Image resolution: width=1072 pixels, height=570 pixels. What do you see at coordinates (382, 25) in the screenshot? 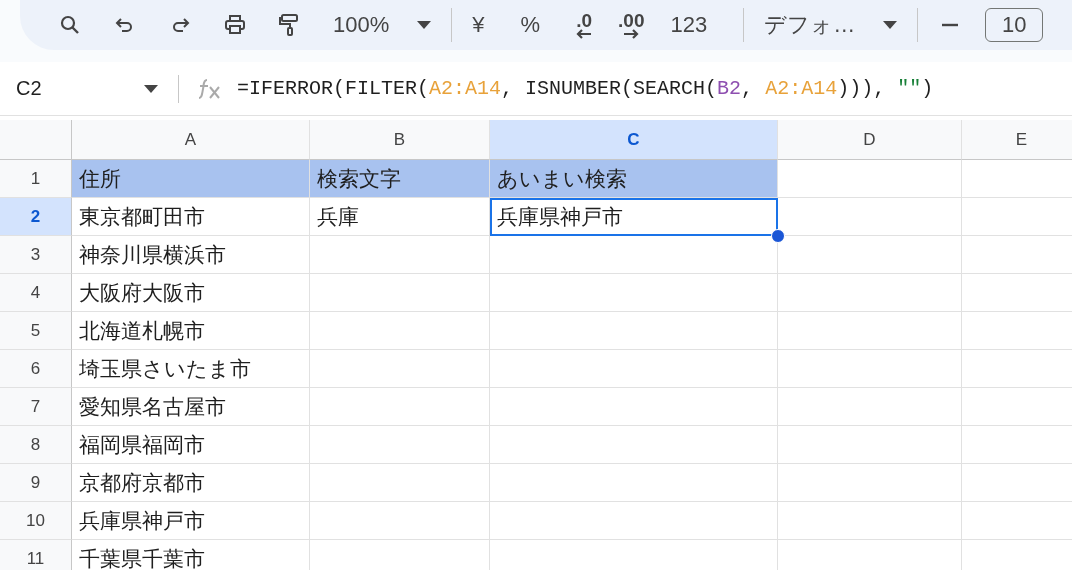
I see `dropdown-button: 100%` at bounding box center [382, 25].